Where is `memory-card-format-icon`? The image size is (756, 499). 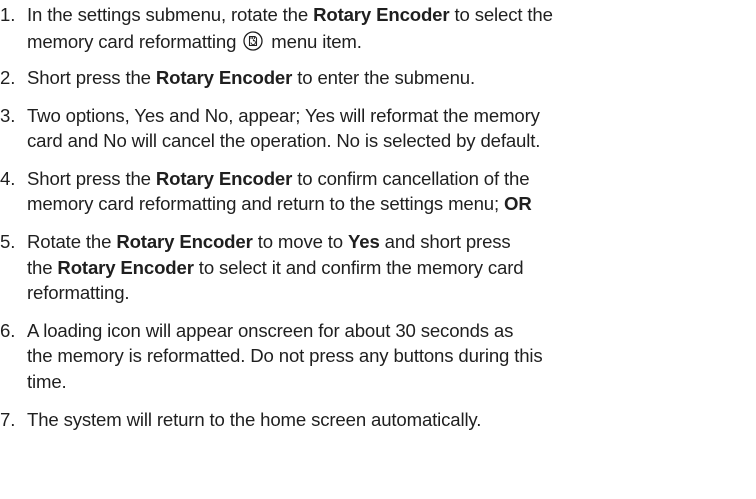 memory-card-format-icon is located at coordinates (253, 41).